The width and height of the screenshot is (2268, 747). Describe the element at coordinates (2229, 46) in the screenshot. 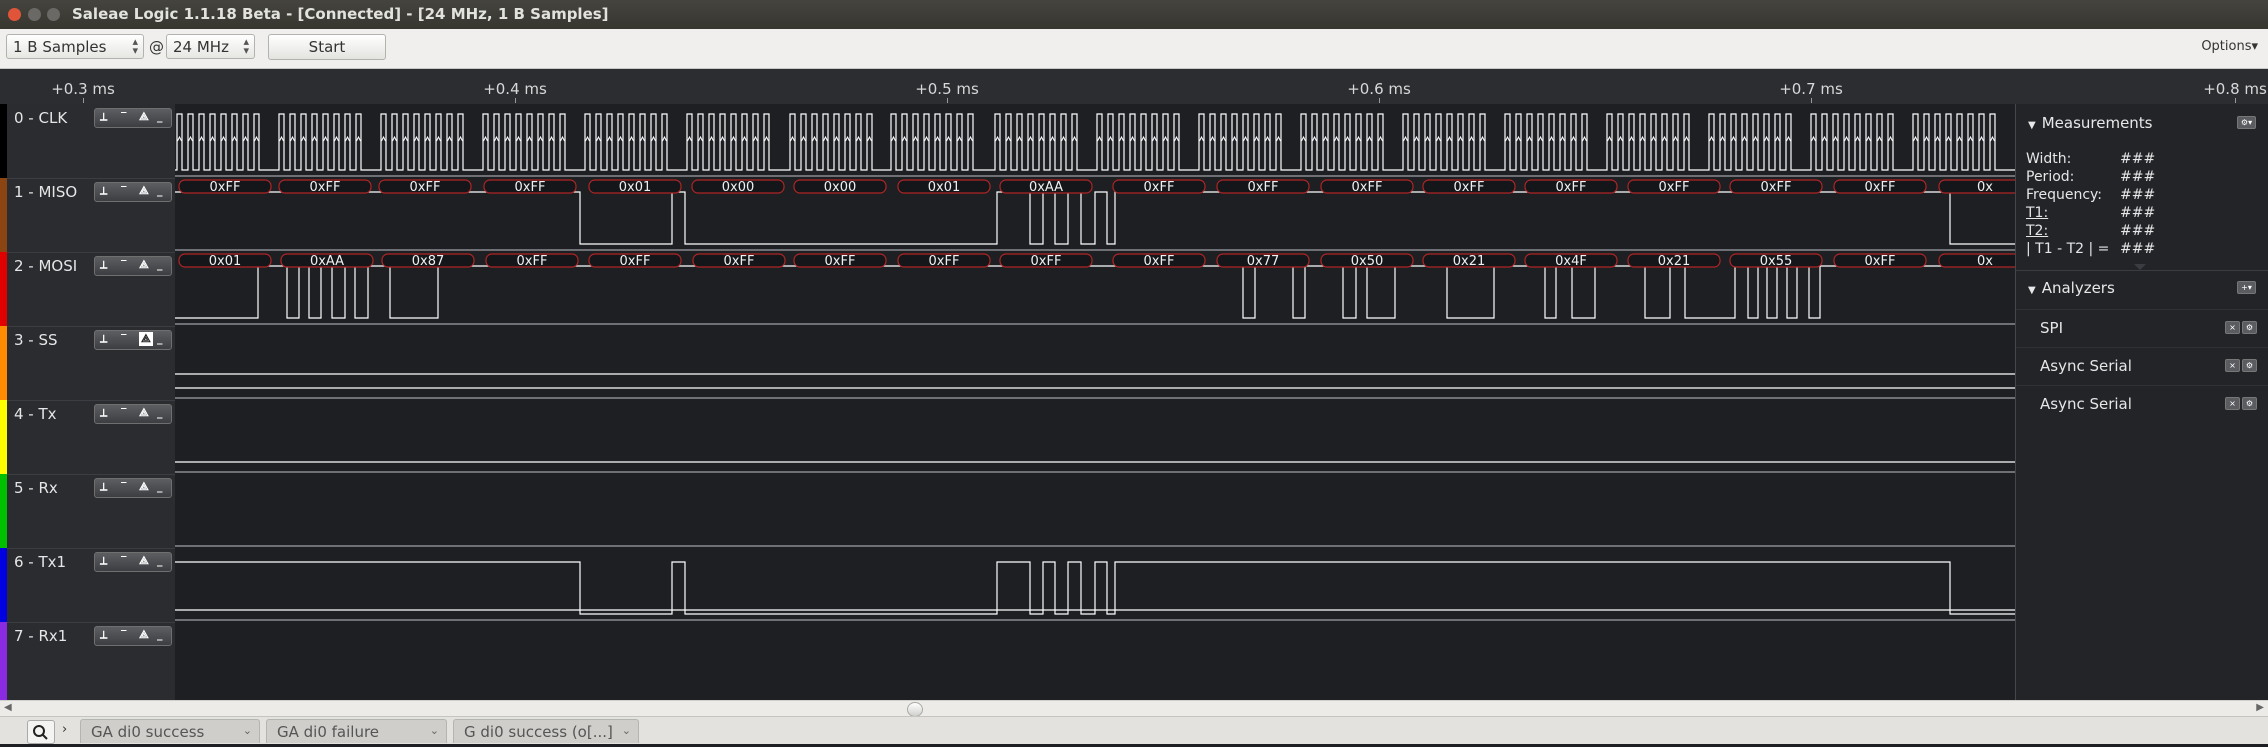

I see `options-menu: Options▾` at that location.